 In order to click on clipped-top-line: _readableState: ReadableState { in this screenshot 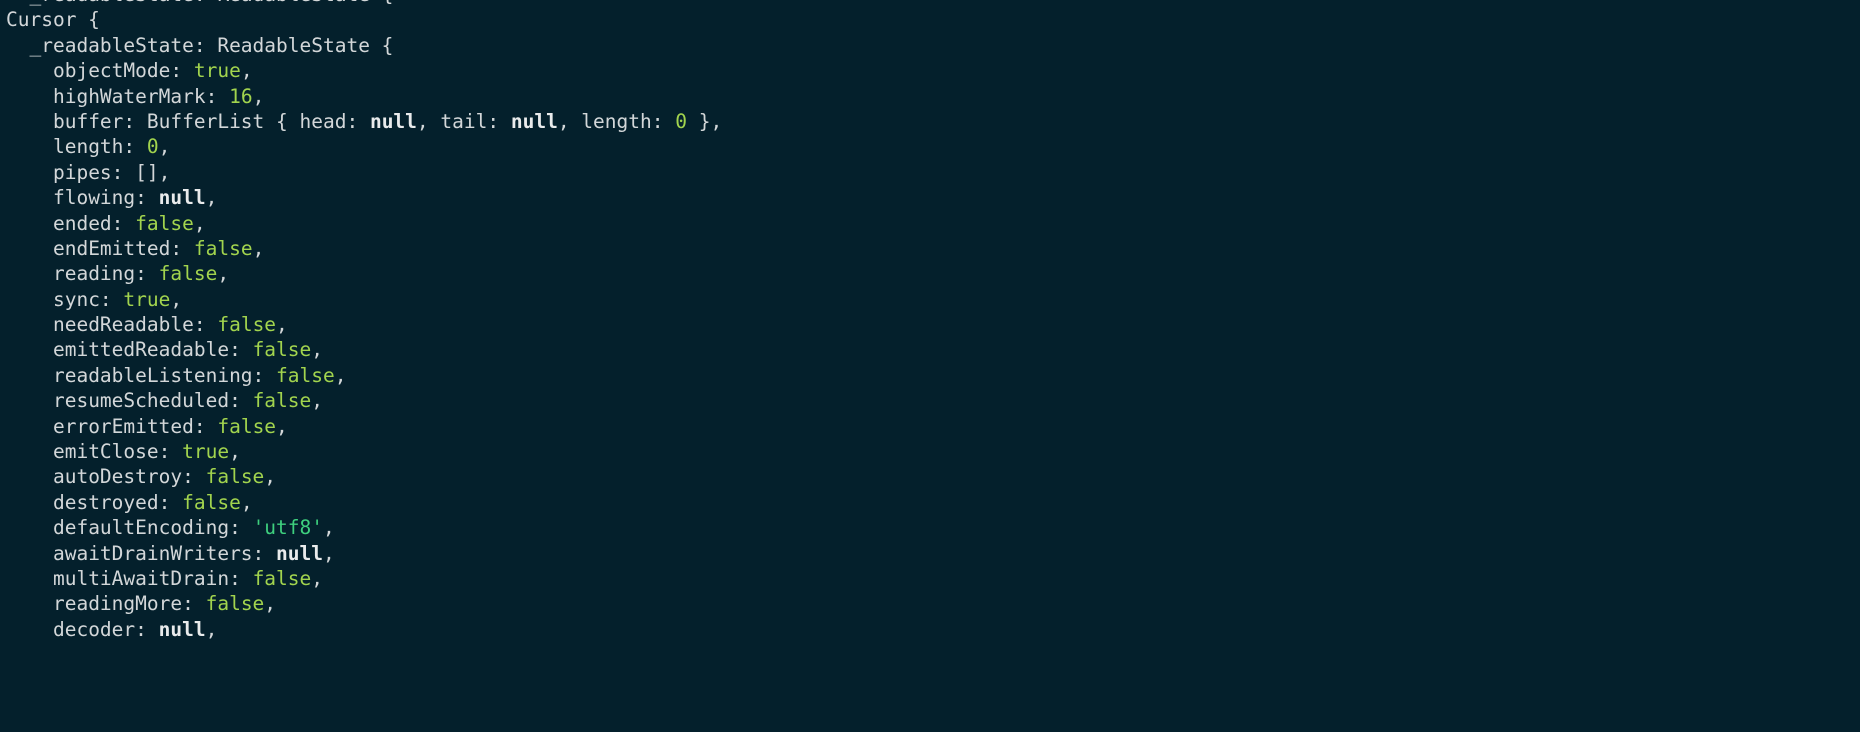, I will do `click(933, 3)`.